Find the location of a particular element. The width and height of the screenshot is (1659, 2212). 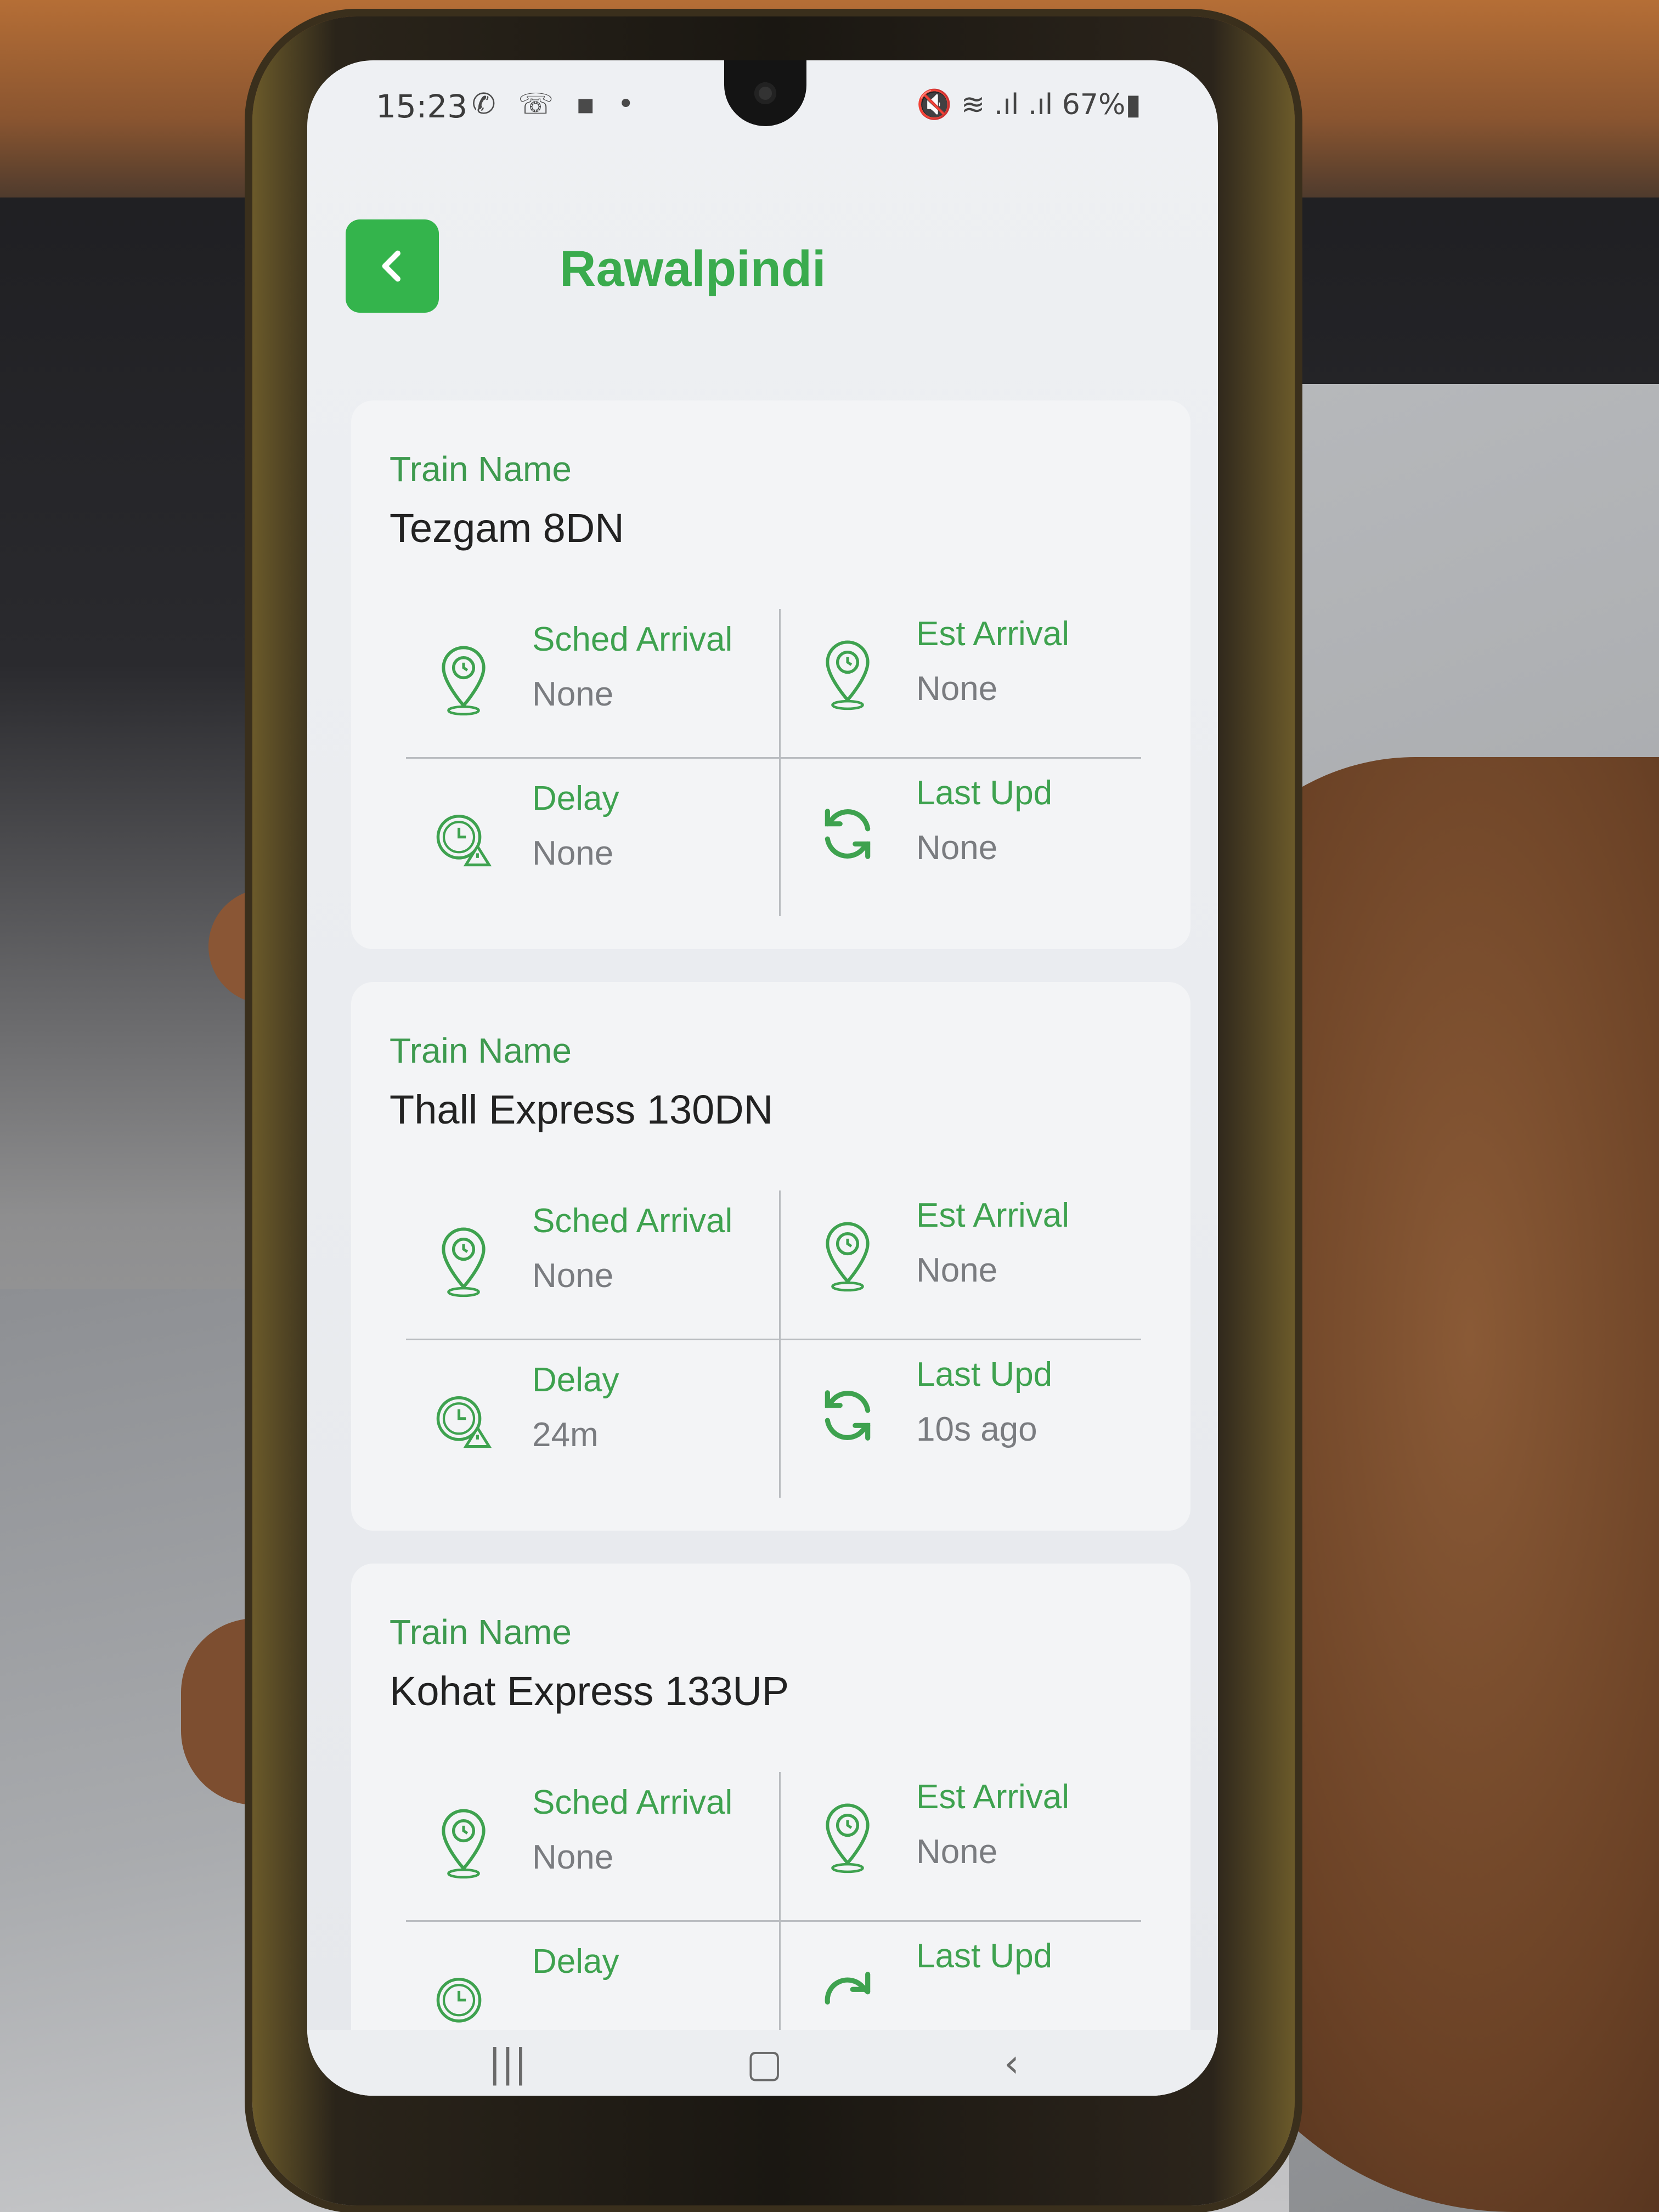

notification-icons: ✆ ☏ ▪ • is located at coordinates (556, 105).